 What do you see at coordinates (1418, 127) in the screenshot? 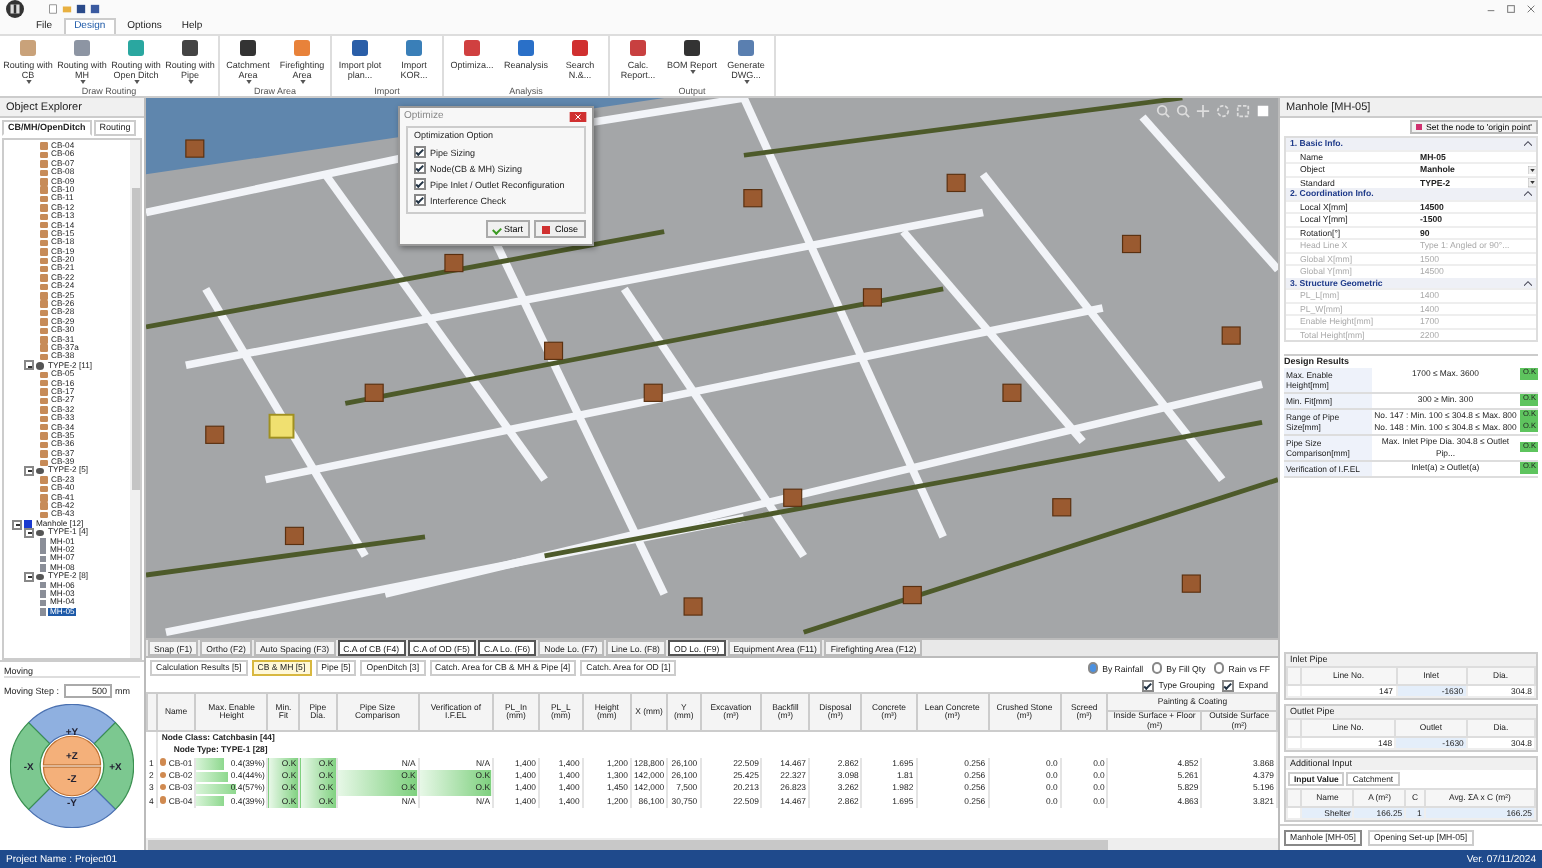
I see `pin-icon` at bounding box center [1418, 127].